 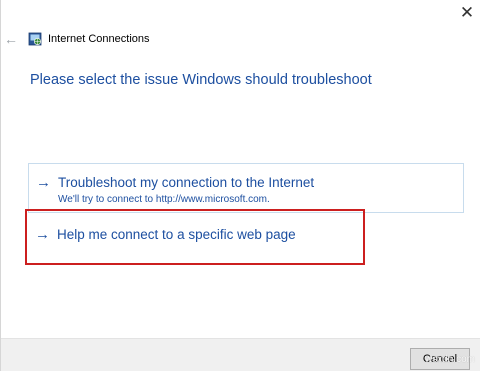 What do you see at coordinates (176, 234) in the screenshot?
I see `option-label: Help me connect to a specific web page` at bounding box center [176, 234].